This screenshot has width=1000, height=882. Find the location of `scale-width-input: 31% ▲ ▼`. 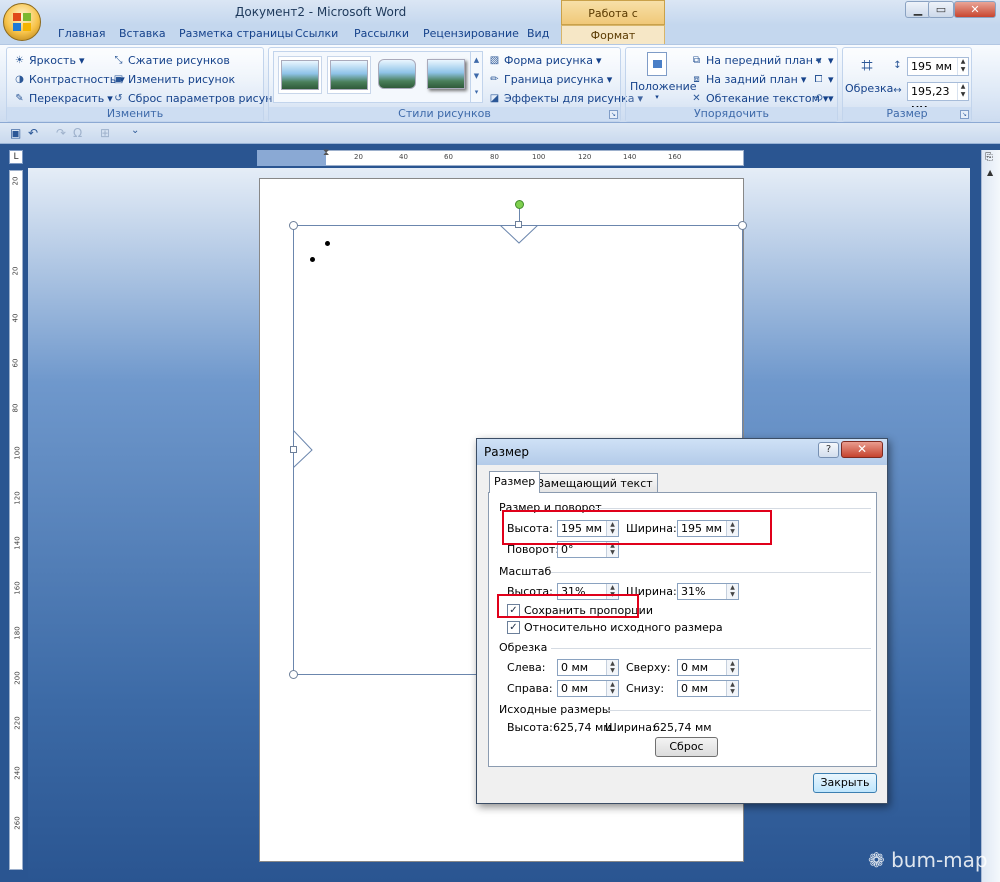

scale-width-input: 31% ▲ ▼ is located at coordinates (708, 591).